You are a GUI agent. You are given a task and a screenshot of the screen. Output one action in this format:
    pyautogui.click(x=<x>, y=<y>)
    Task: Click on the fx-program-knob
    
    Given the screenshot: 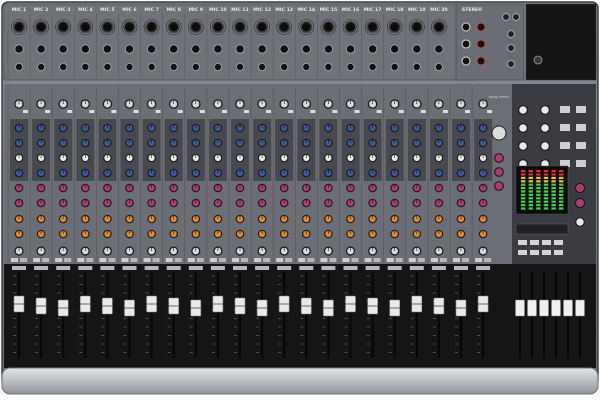 What is the action you would take?
    pyautogui.click(x=499, y=133)
    